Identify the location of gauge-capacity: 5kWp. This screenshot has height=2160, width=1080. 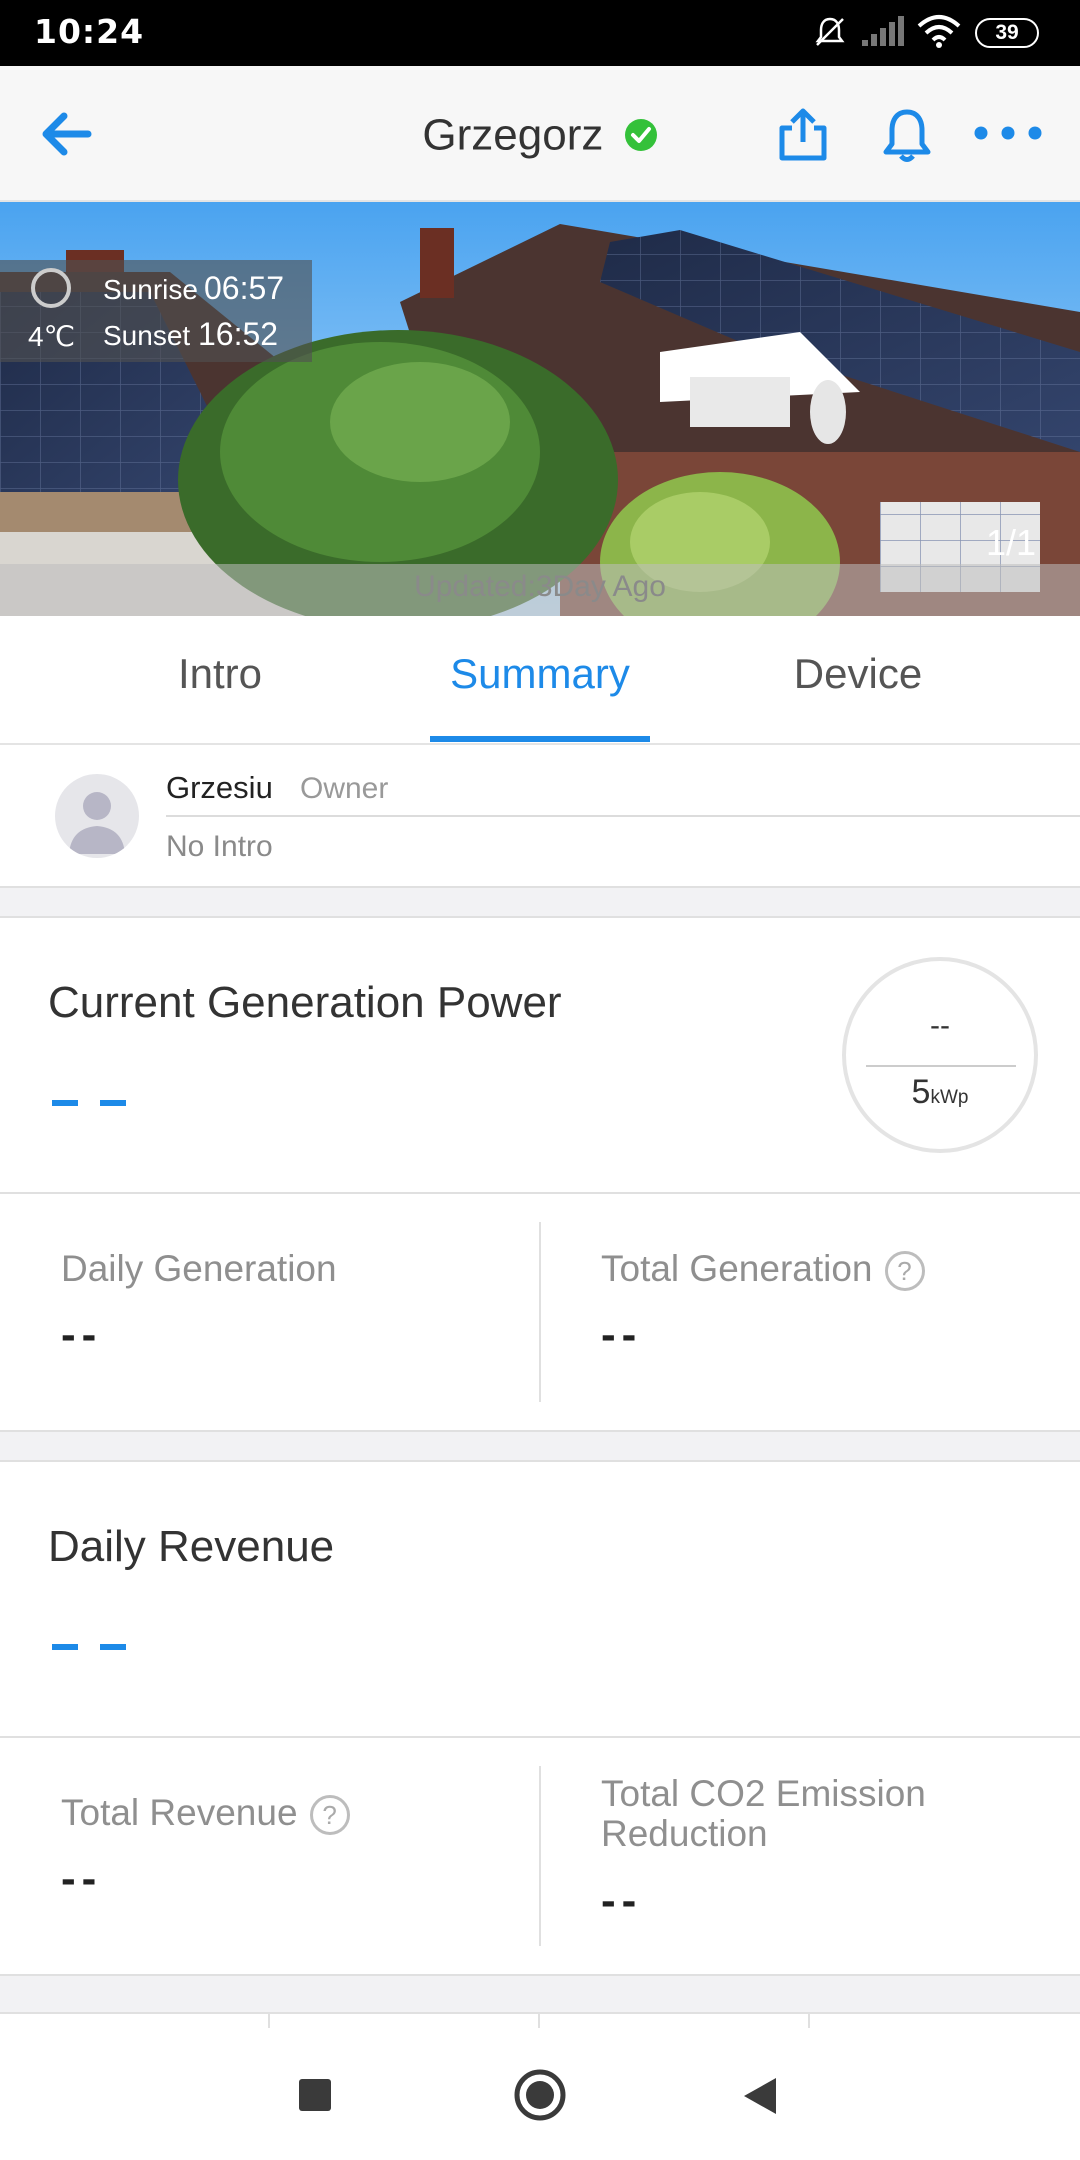
(940, 1092).